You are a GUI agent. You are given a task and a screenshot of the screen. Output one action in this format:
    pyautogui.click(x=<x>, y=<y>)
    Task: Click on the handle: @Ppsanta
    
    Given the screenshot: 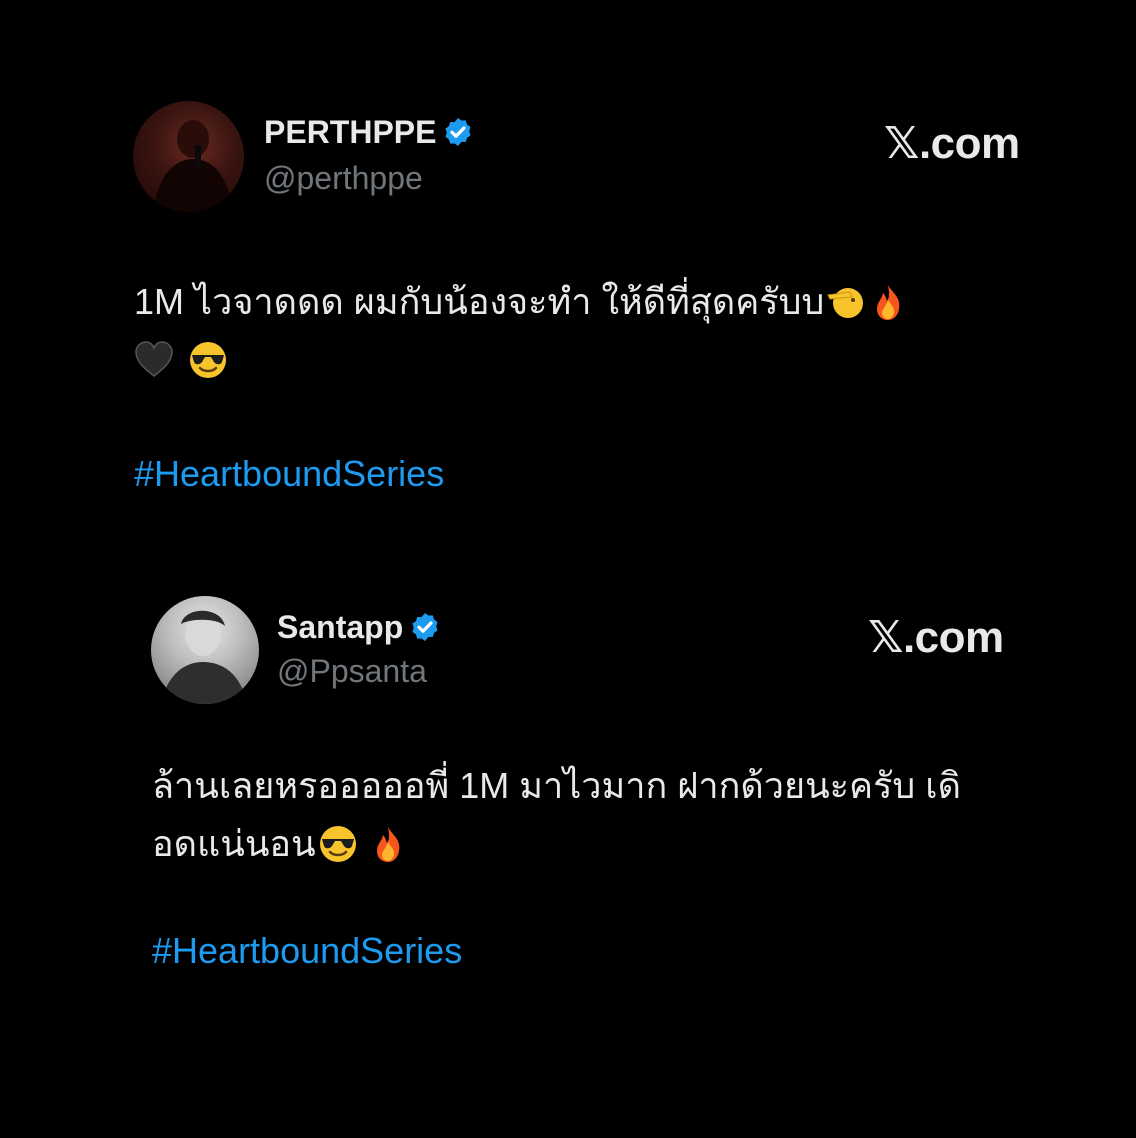 What is the action you would take?
    pyautogui.click(x=352, y=671)
    